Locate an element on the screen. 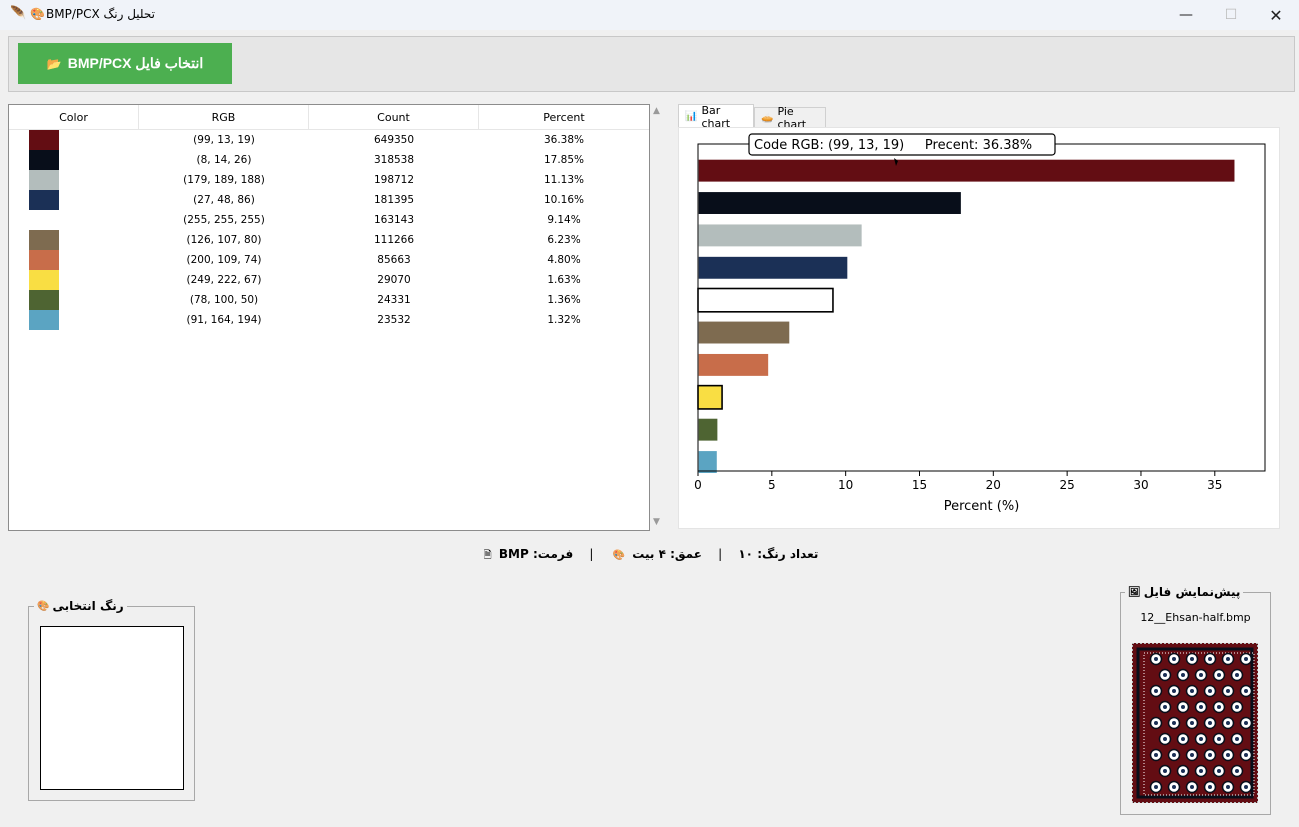  table-row: (78, 100, 50) 24331 1.36% is located at coordinates (329, 300).